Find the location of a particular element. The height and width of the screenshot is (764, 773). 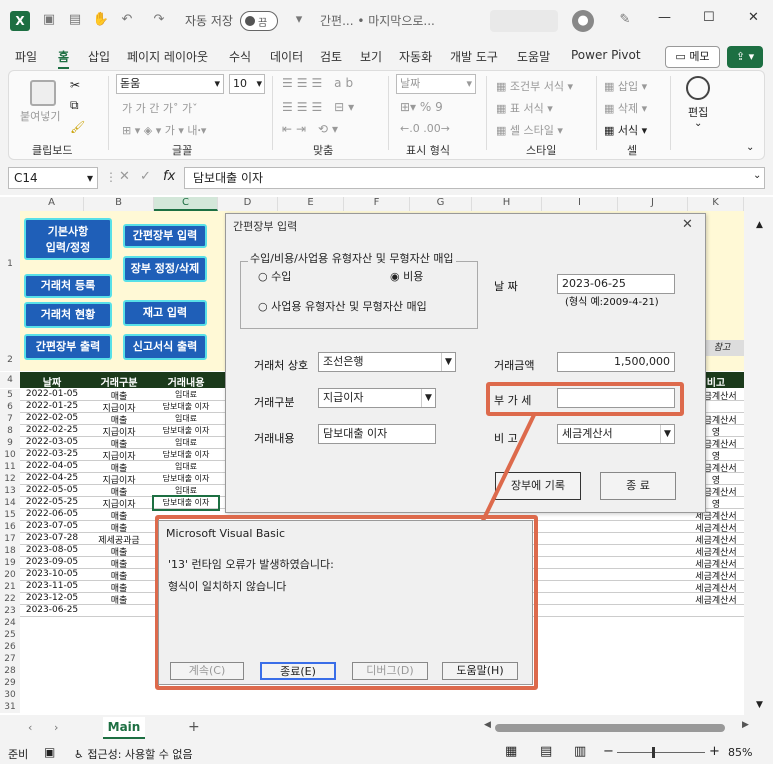

amount-input: 1,500,000 is located at coordinates (616, 362).